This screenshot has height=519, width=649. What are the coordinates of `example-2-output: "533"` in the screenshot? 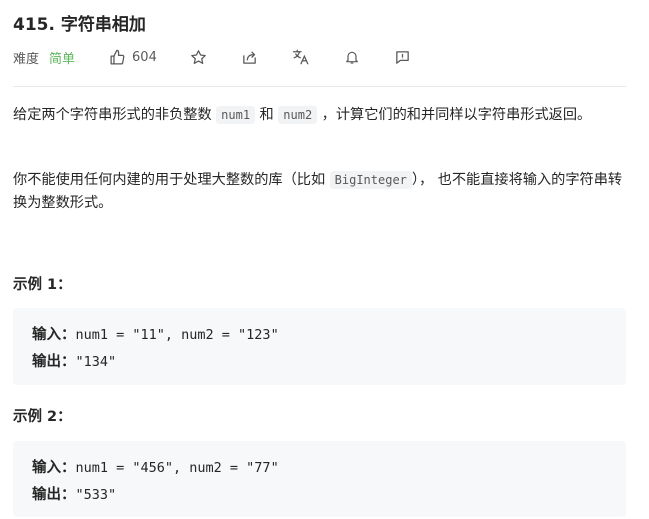 It's located at (96, 495).